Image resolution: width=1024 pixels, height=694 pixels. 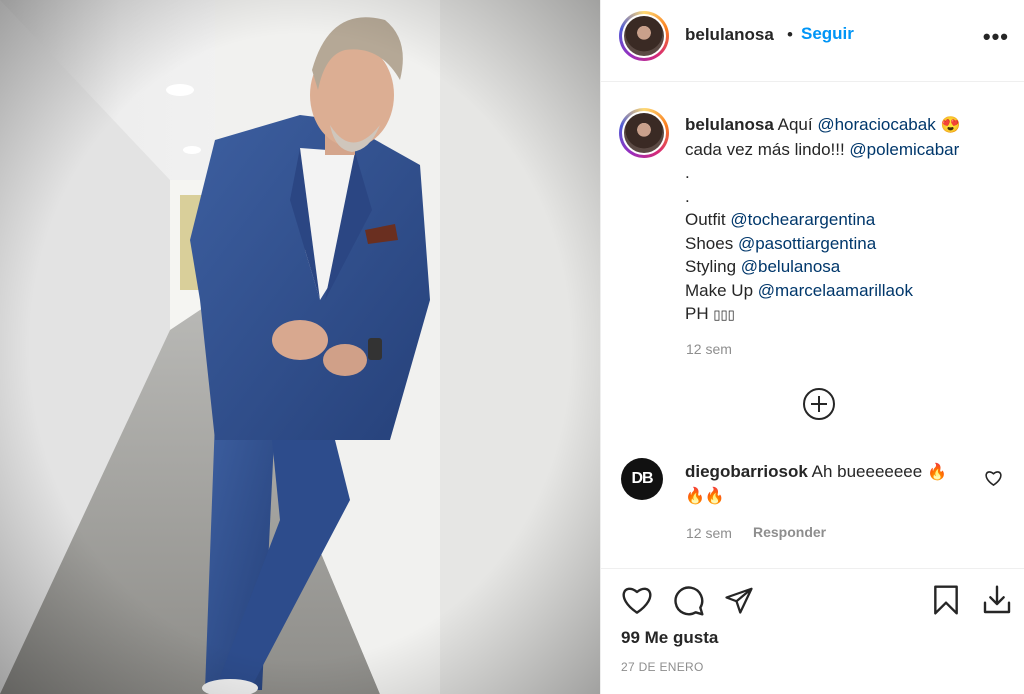 I want to click on caption-avatar, so click(x=644, y=133).